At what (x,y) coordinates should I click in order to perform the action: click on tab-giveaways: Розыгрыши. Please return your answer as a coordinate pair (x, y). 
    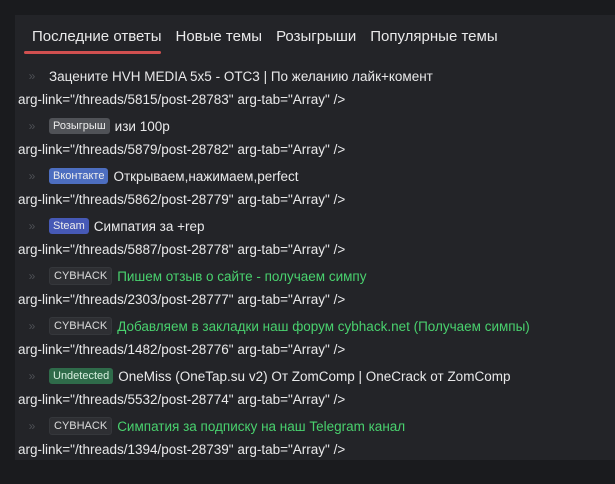
    Looking at the image, I should click on (316, 40).